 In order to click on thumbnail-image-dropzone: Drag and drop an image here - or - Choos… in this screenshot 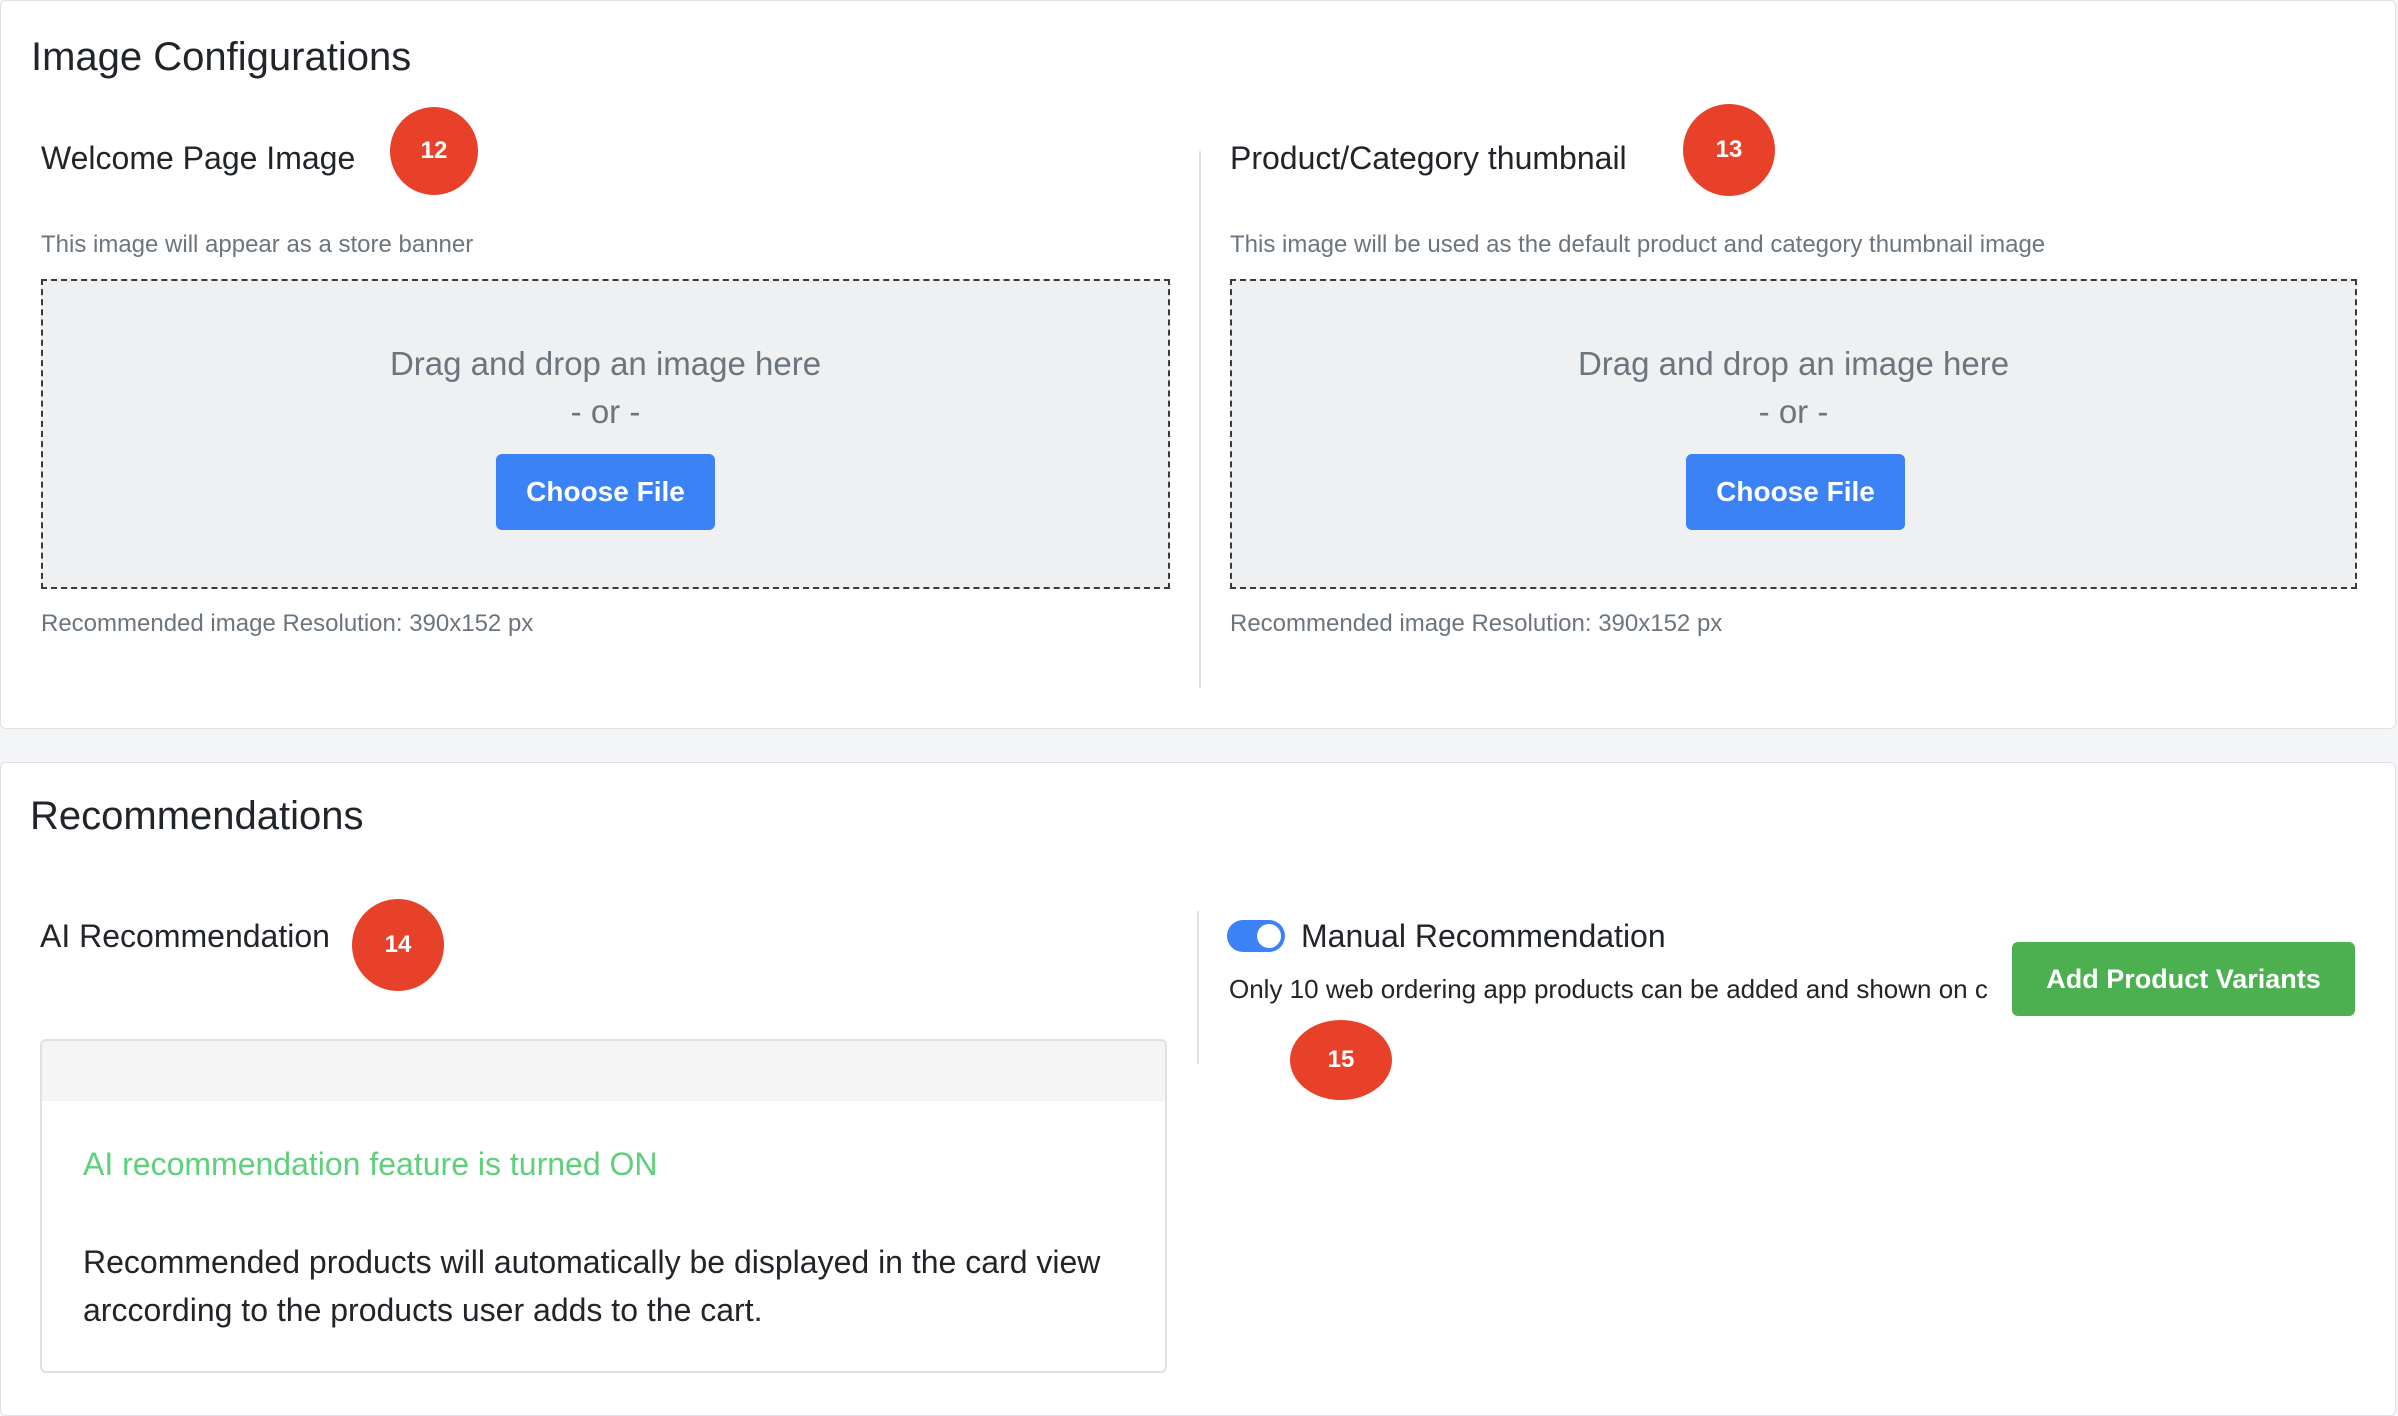, I will do `click(1793, 434)`.